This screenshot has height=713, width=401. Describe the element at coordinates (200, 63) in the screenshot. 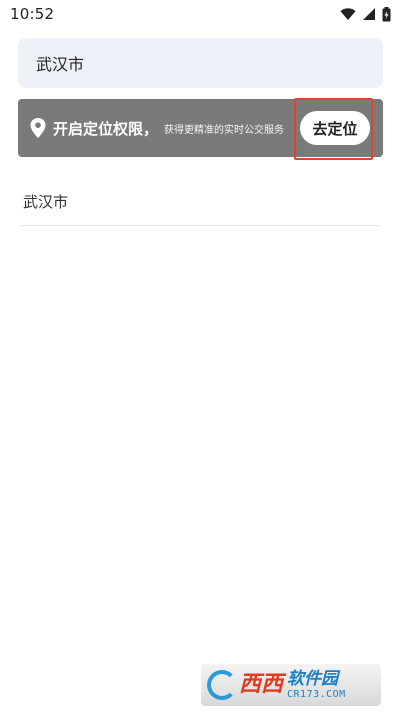

I see `search-input: 武汉市` at that location.